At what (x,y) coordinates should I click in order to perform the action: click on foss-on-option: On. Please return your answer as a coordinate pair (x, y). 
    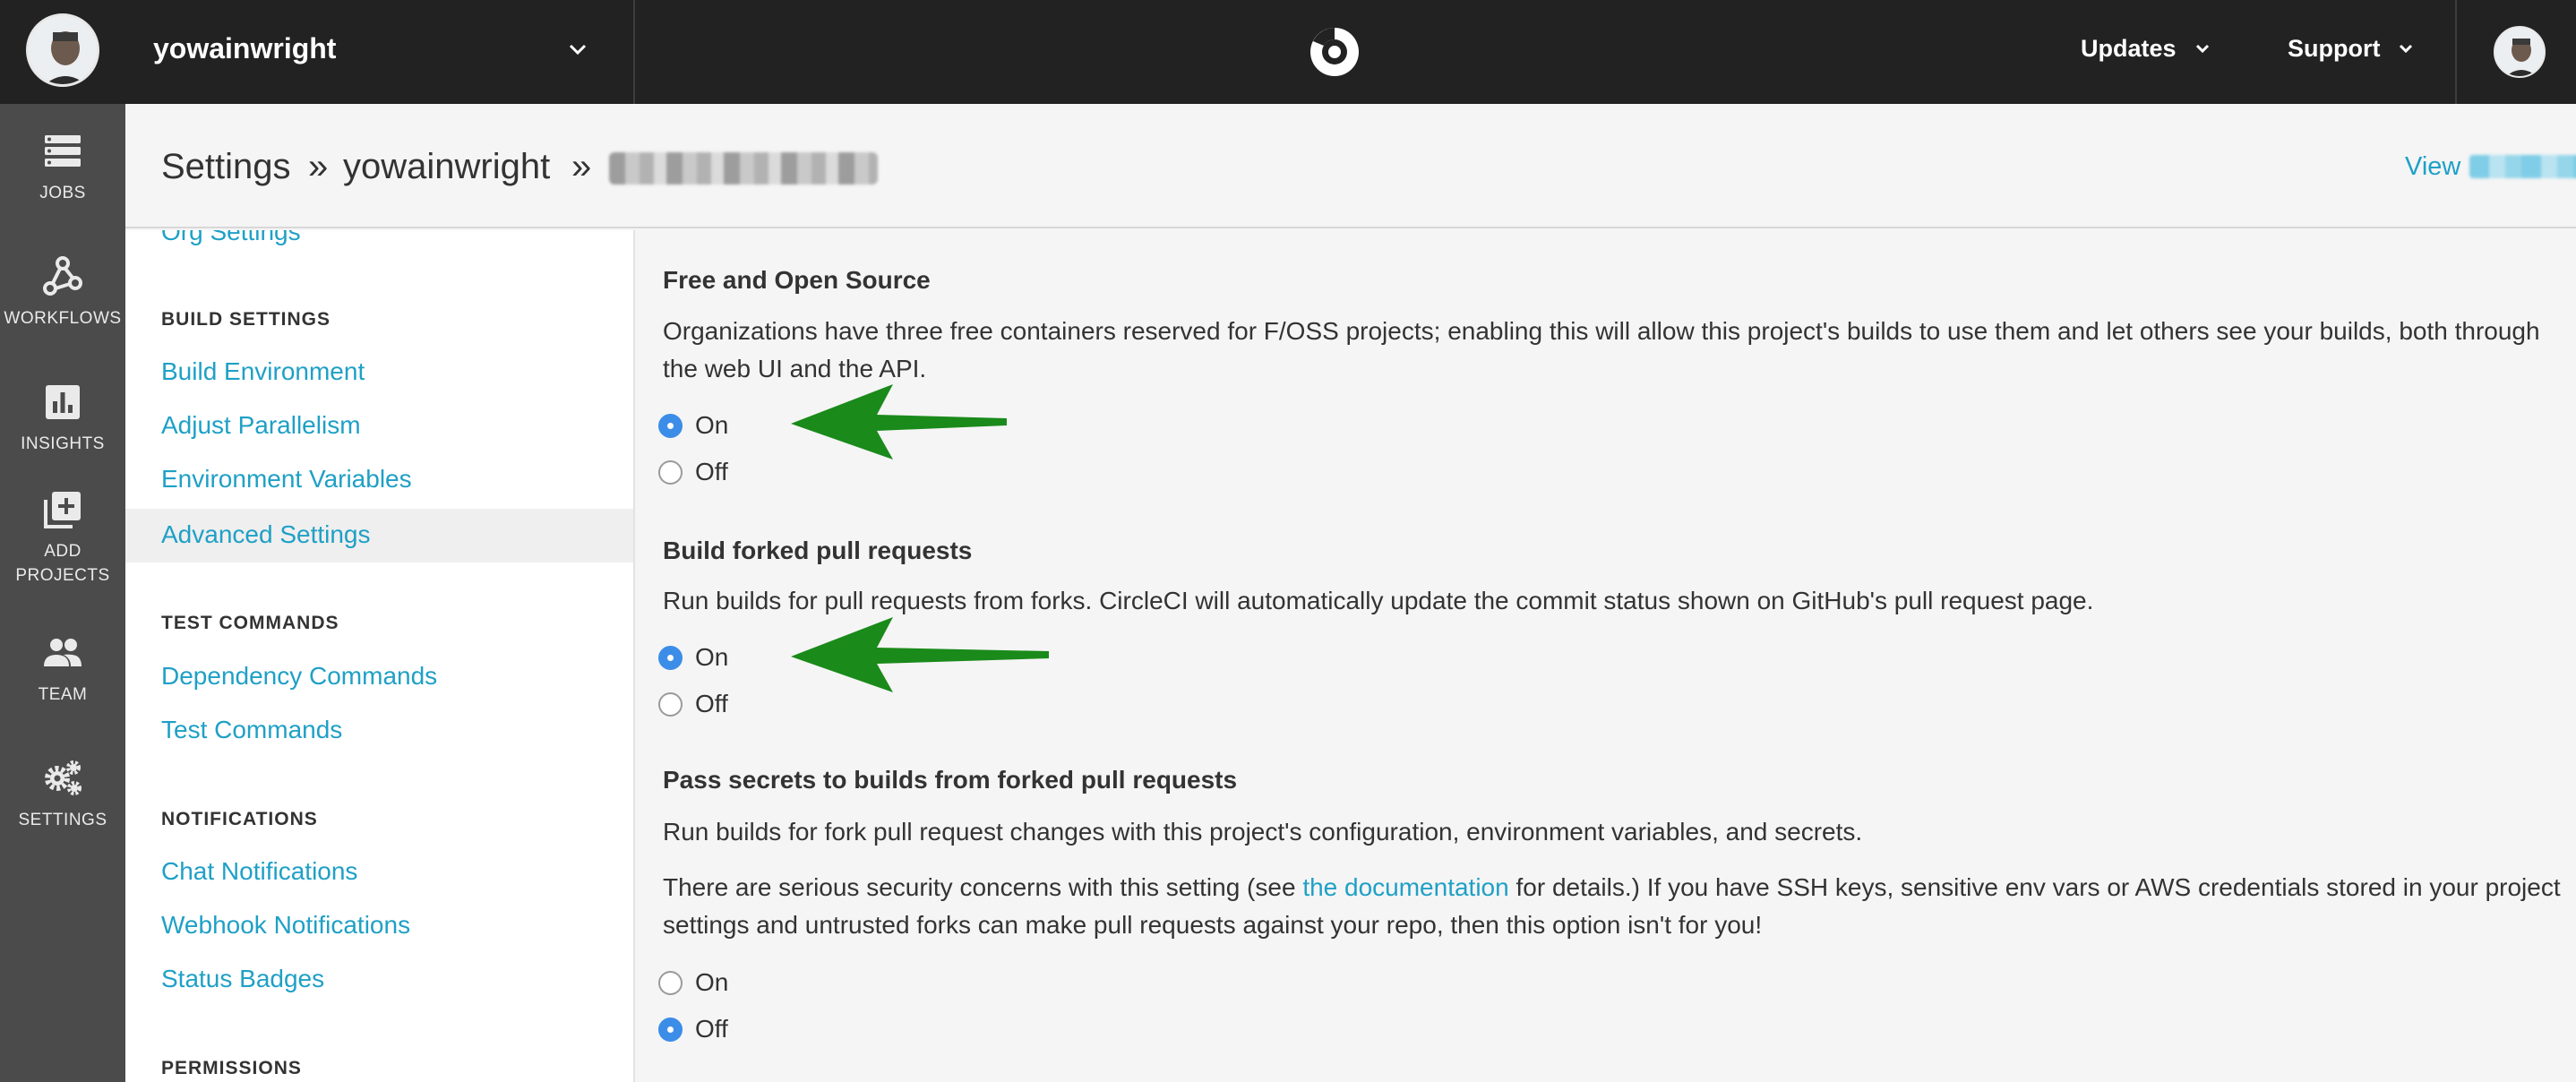
    Looking at the image, I should click on (693, 425).